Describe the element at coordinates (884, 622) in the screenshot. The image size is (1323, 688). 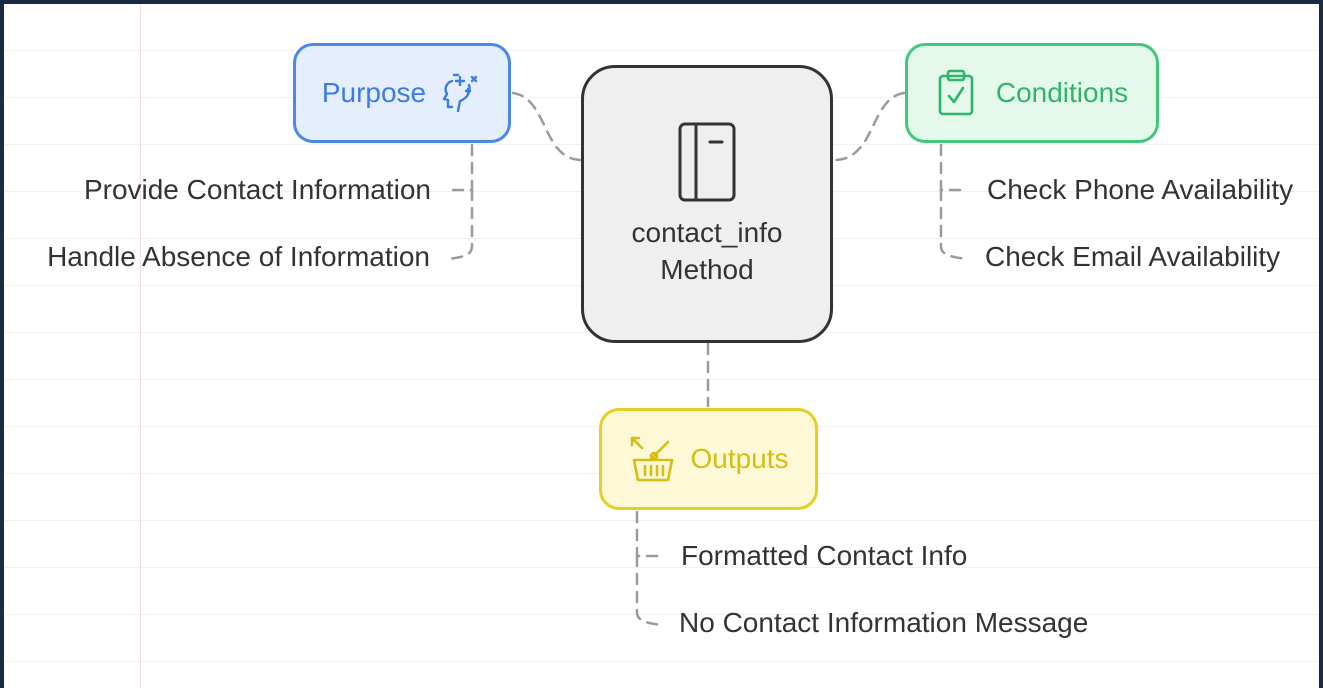
I see `leaf-no-contact-information-message: No Contact Information Message` at that location.